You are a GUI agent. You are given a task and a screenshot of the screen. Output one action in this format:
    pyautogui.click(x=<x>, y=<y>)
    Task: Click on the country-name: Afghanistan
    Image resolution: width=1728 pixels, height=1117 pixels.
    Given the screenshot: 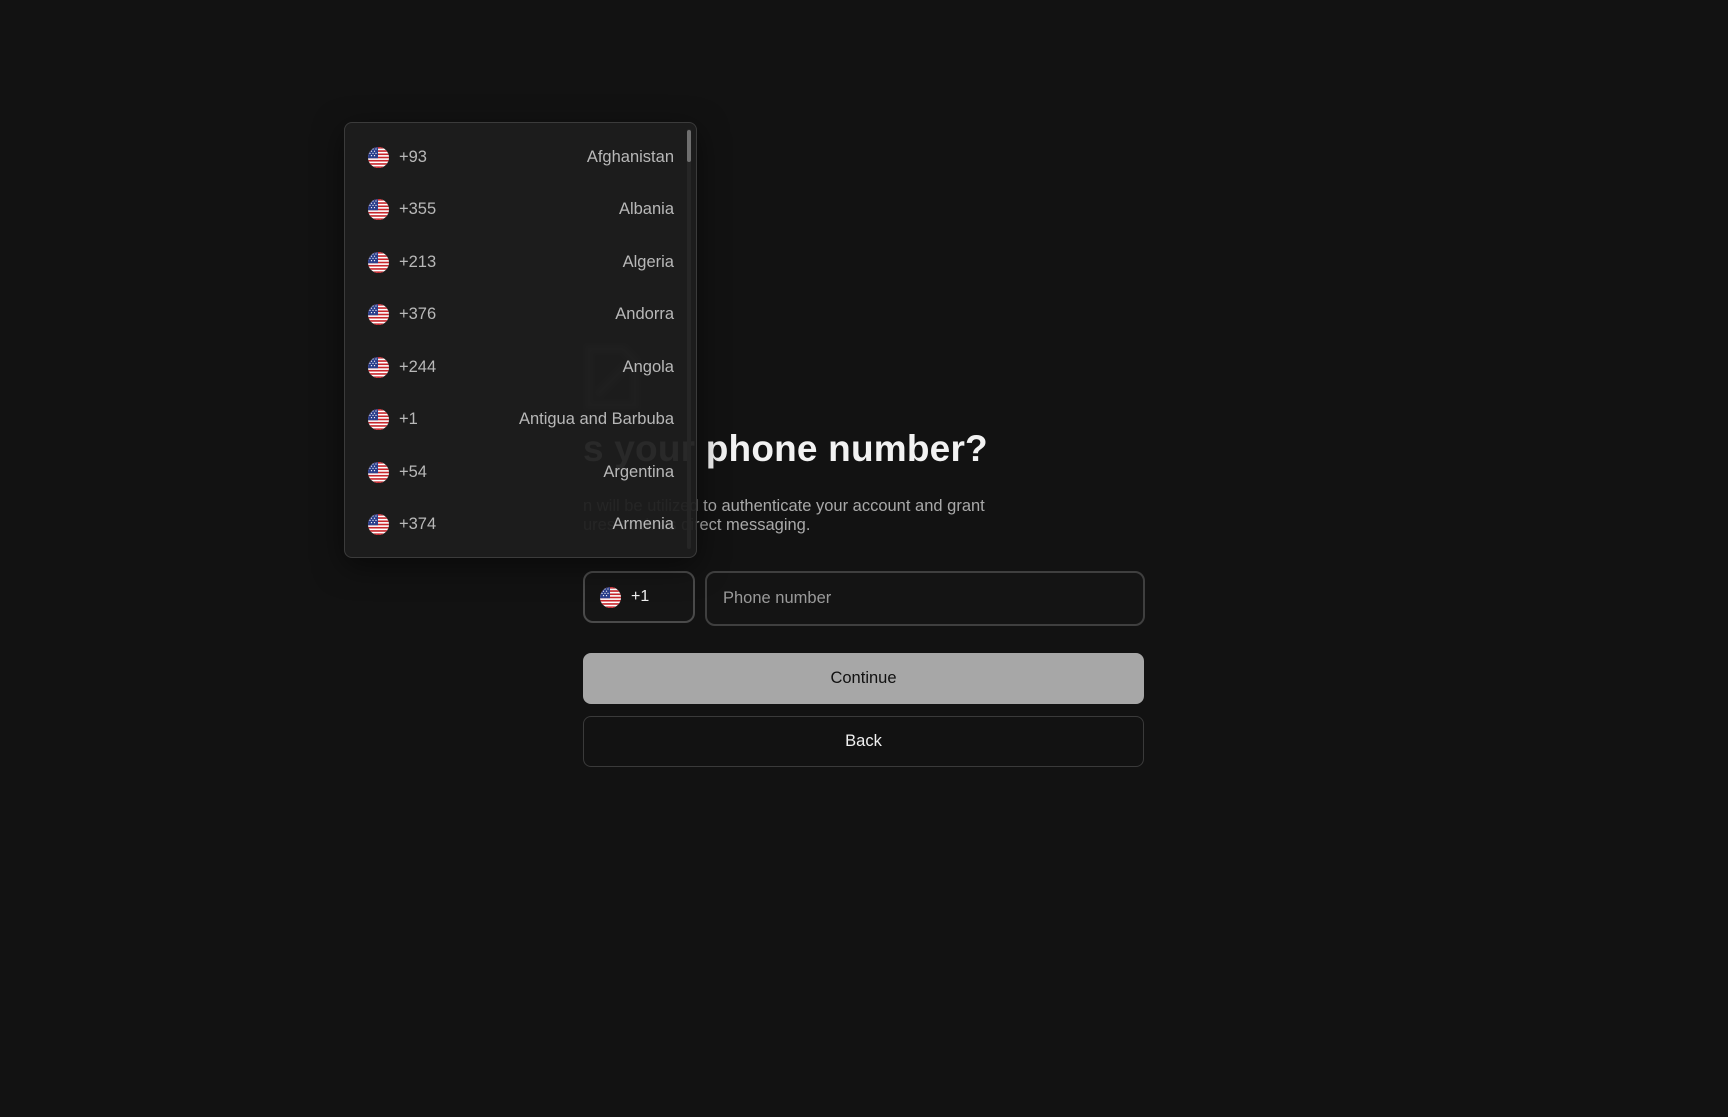 What is the action you would take?
    pyautogui.click(x=630, y=156)
    